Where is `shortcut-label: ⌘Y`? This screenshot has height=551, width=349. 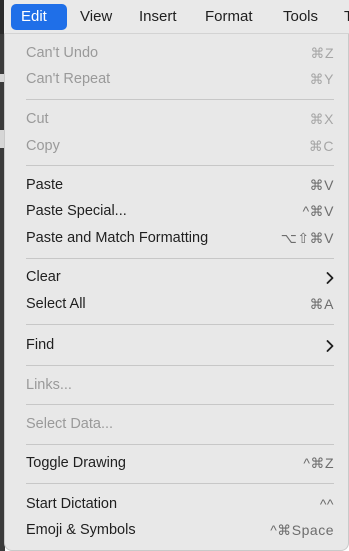
shortcut-label: ⌘Y is located at coordinates (321, 79).